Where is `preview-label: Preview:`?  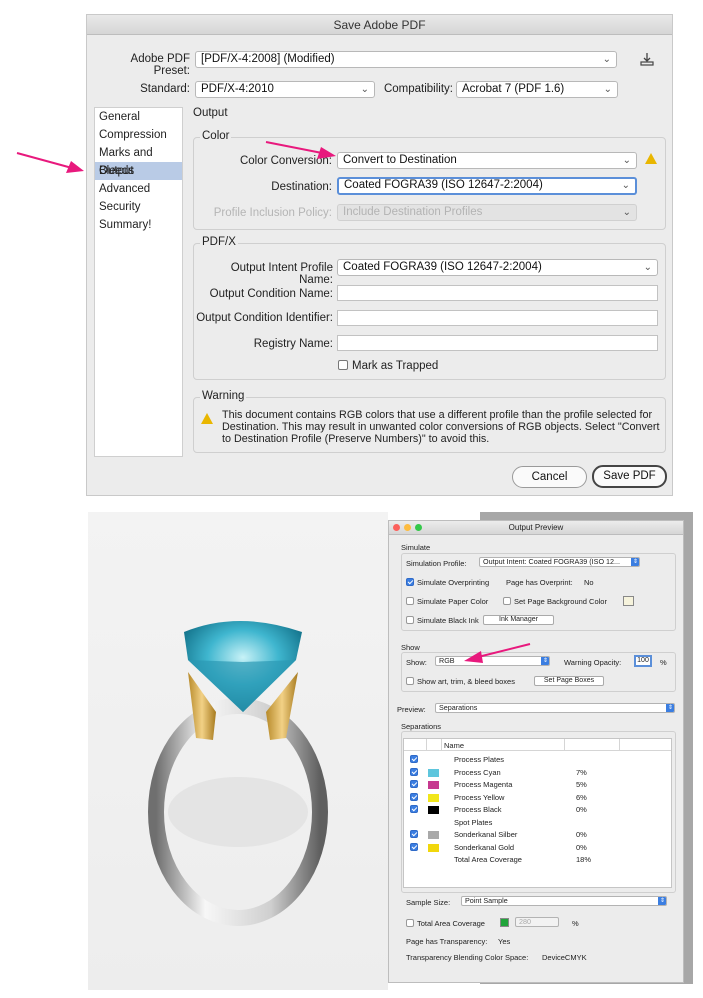 preview-label: Preview: is located at coordinates (411, 709).